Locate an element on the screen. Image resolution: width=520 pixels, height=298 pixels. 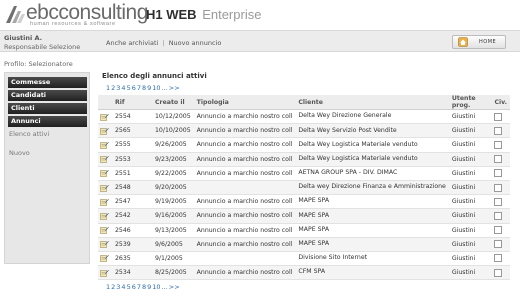
column-header-client: Cliente is located at coordinates (372, 102).